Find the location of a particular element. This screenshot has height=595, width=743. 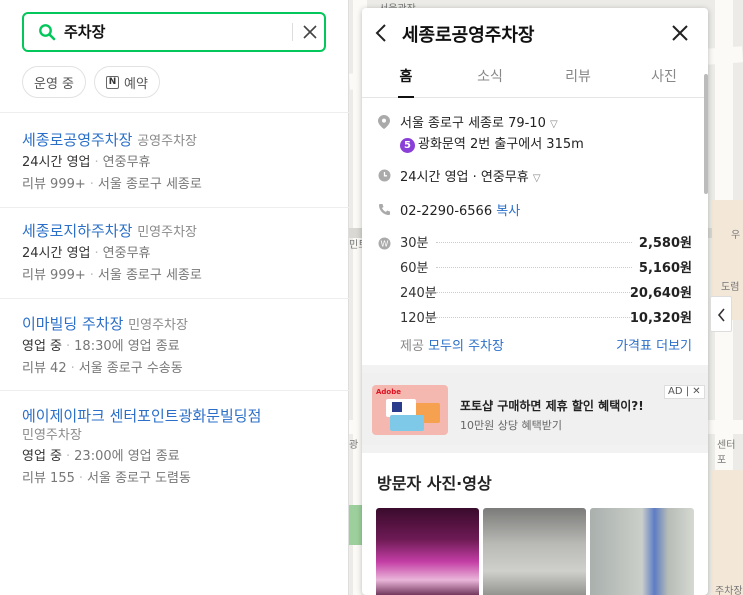

map-label: 광 is located at coordinates (354, 445).